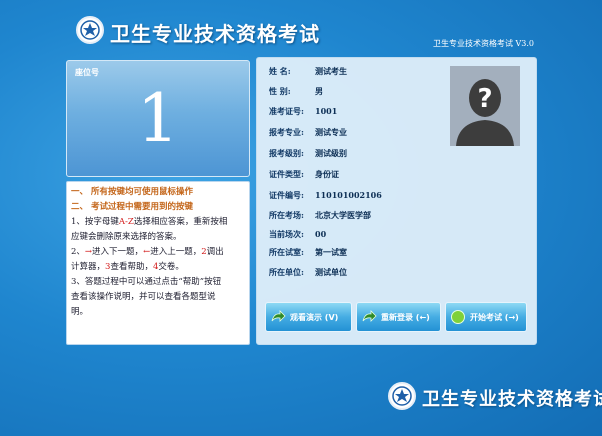  I want to click on info-row-unit: 所在单位: 测试单位, so click(308, 272).